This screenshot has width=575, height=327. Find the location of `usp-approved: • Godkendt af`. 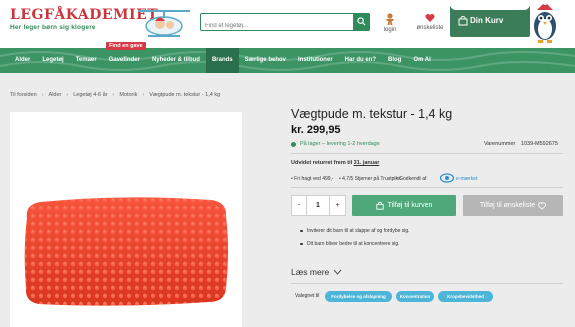

usp-approved: • Godkendt af is located at coordinates (411, 179).